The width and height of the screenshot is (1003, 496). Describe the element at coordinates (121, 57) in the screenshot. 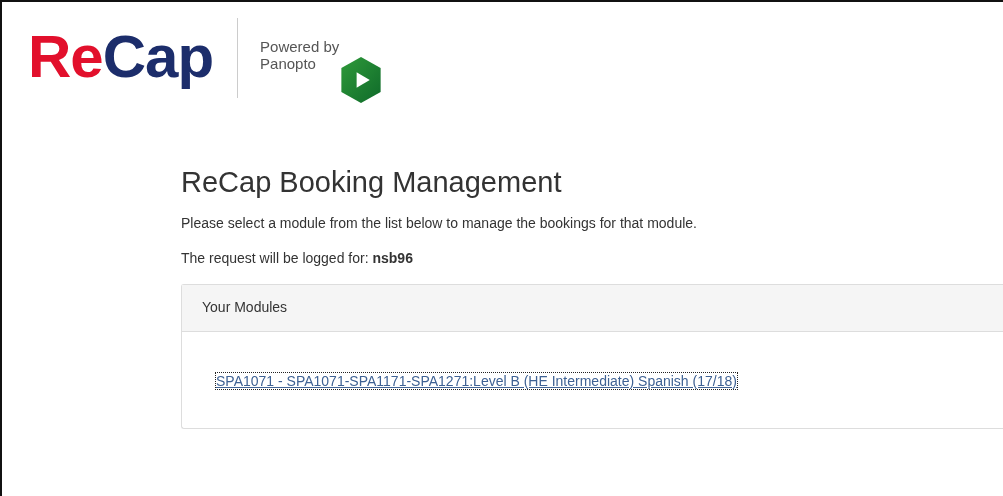

I see `logo: ReCap` at that location.